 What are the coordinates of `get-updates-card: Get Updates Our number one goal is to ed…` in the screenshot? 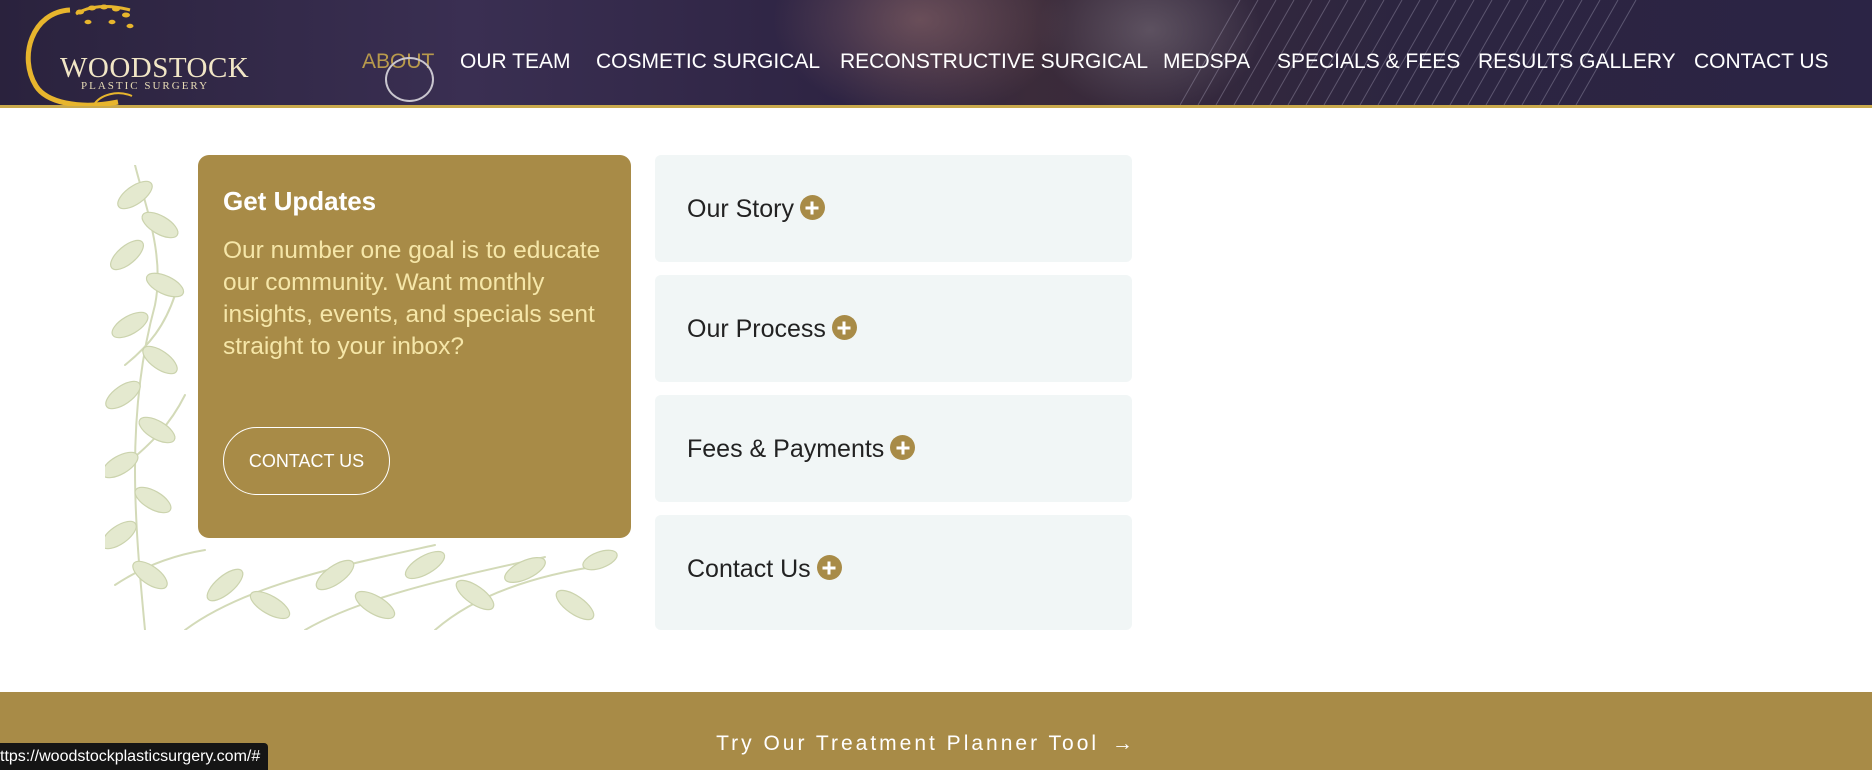 It's located at (414, 346).